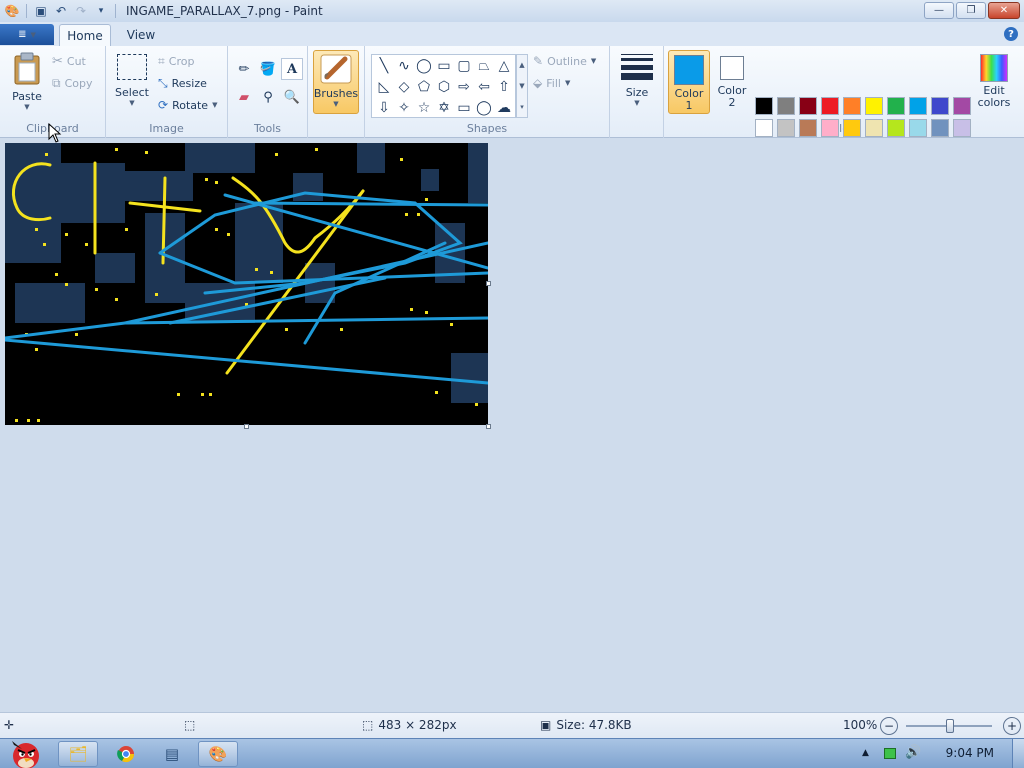 The image size is (1024, 768). I want to click on curve-shape-icon: ∿, so click(404, 66).